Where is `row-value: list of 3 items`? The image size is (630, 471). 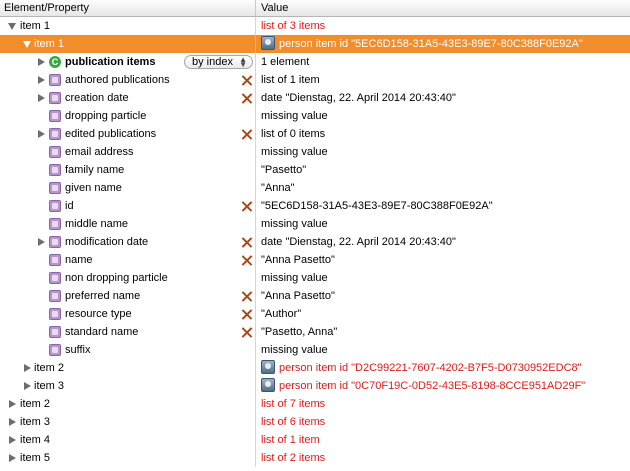
row-value: list of 3 items is located at coordinates (293, 26).